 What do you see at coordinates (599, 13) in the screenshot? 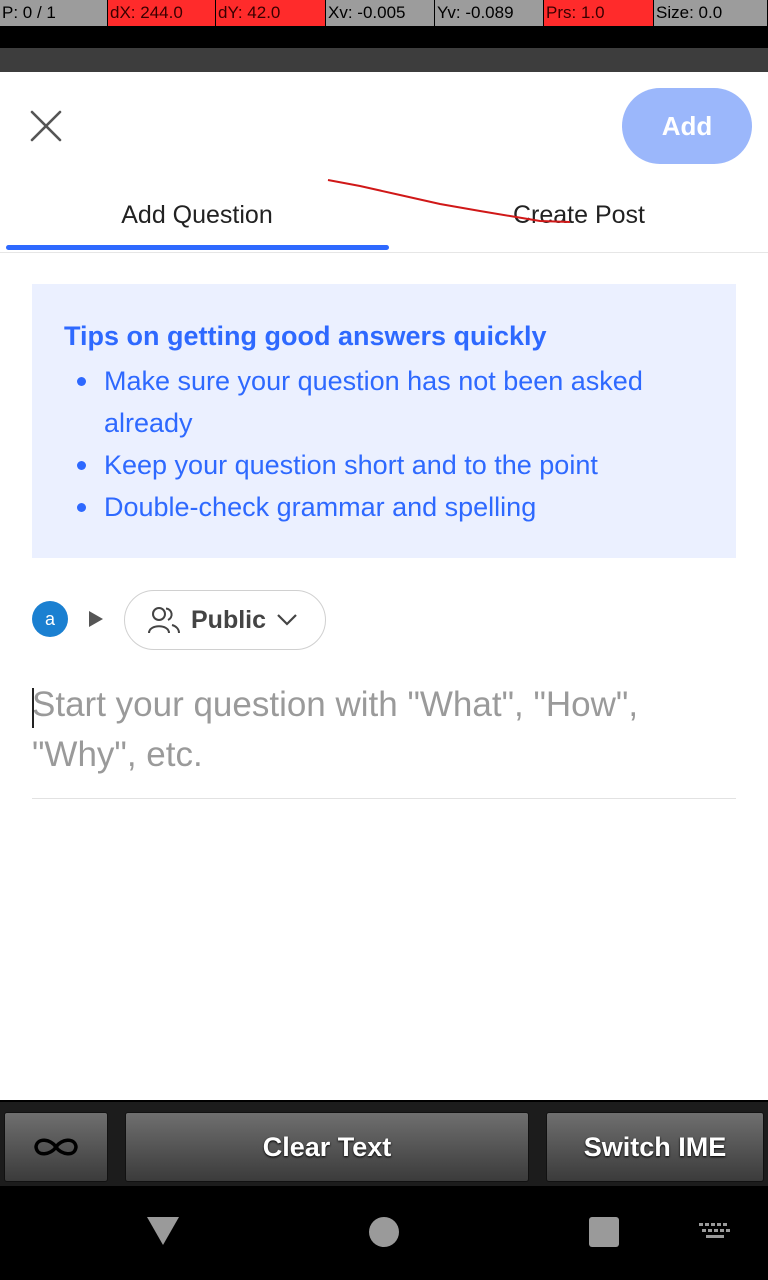
I see `pressure: Prs: 1.0` at bounding box center [599, 13].